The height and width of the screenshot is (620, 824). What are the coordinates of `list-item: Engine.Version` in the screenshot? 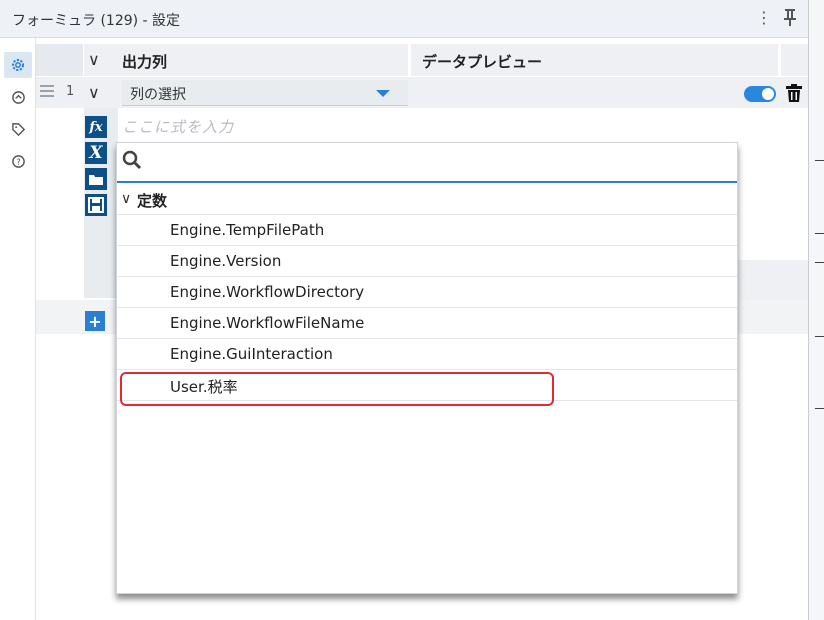 It's located at (427, 261).